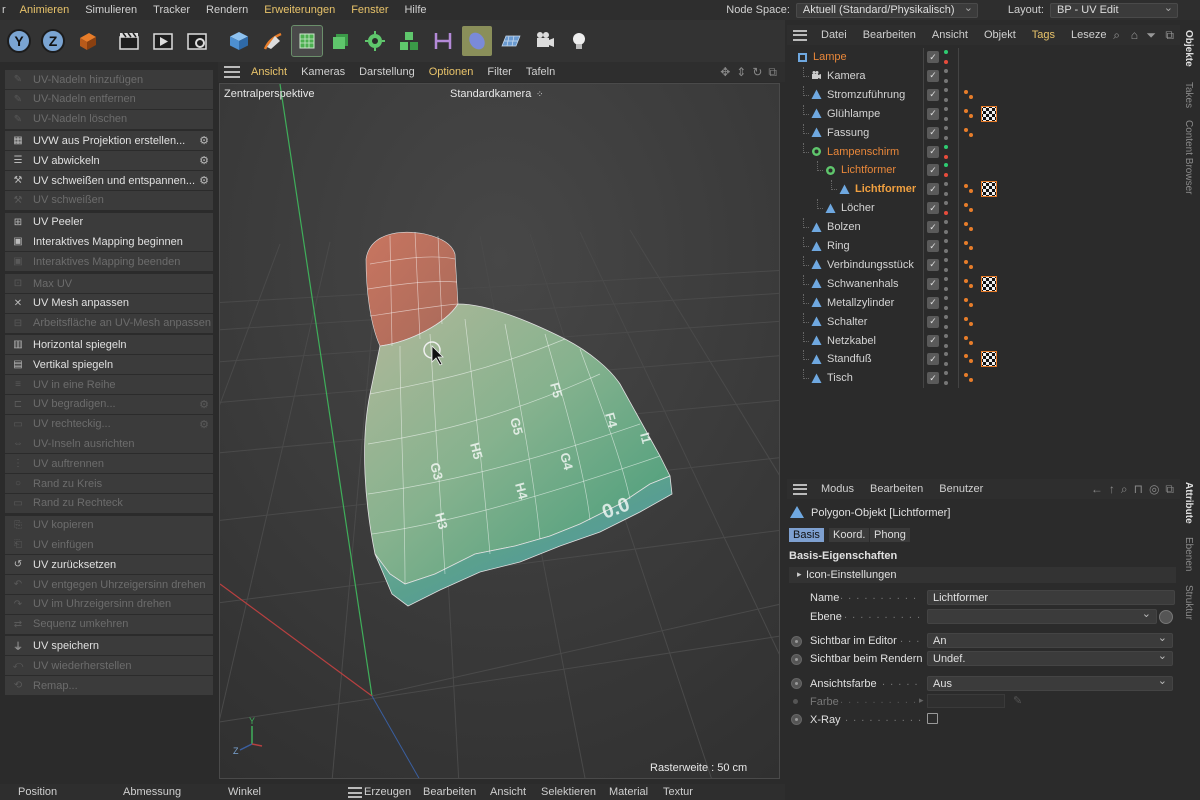 The height and width of the screenshot is (800, 1200). What do you see at coordinates (6, 10) in the screenshot?
I see `menu-item-partial: r` at bounding box center [6, 10].